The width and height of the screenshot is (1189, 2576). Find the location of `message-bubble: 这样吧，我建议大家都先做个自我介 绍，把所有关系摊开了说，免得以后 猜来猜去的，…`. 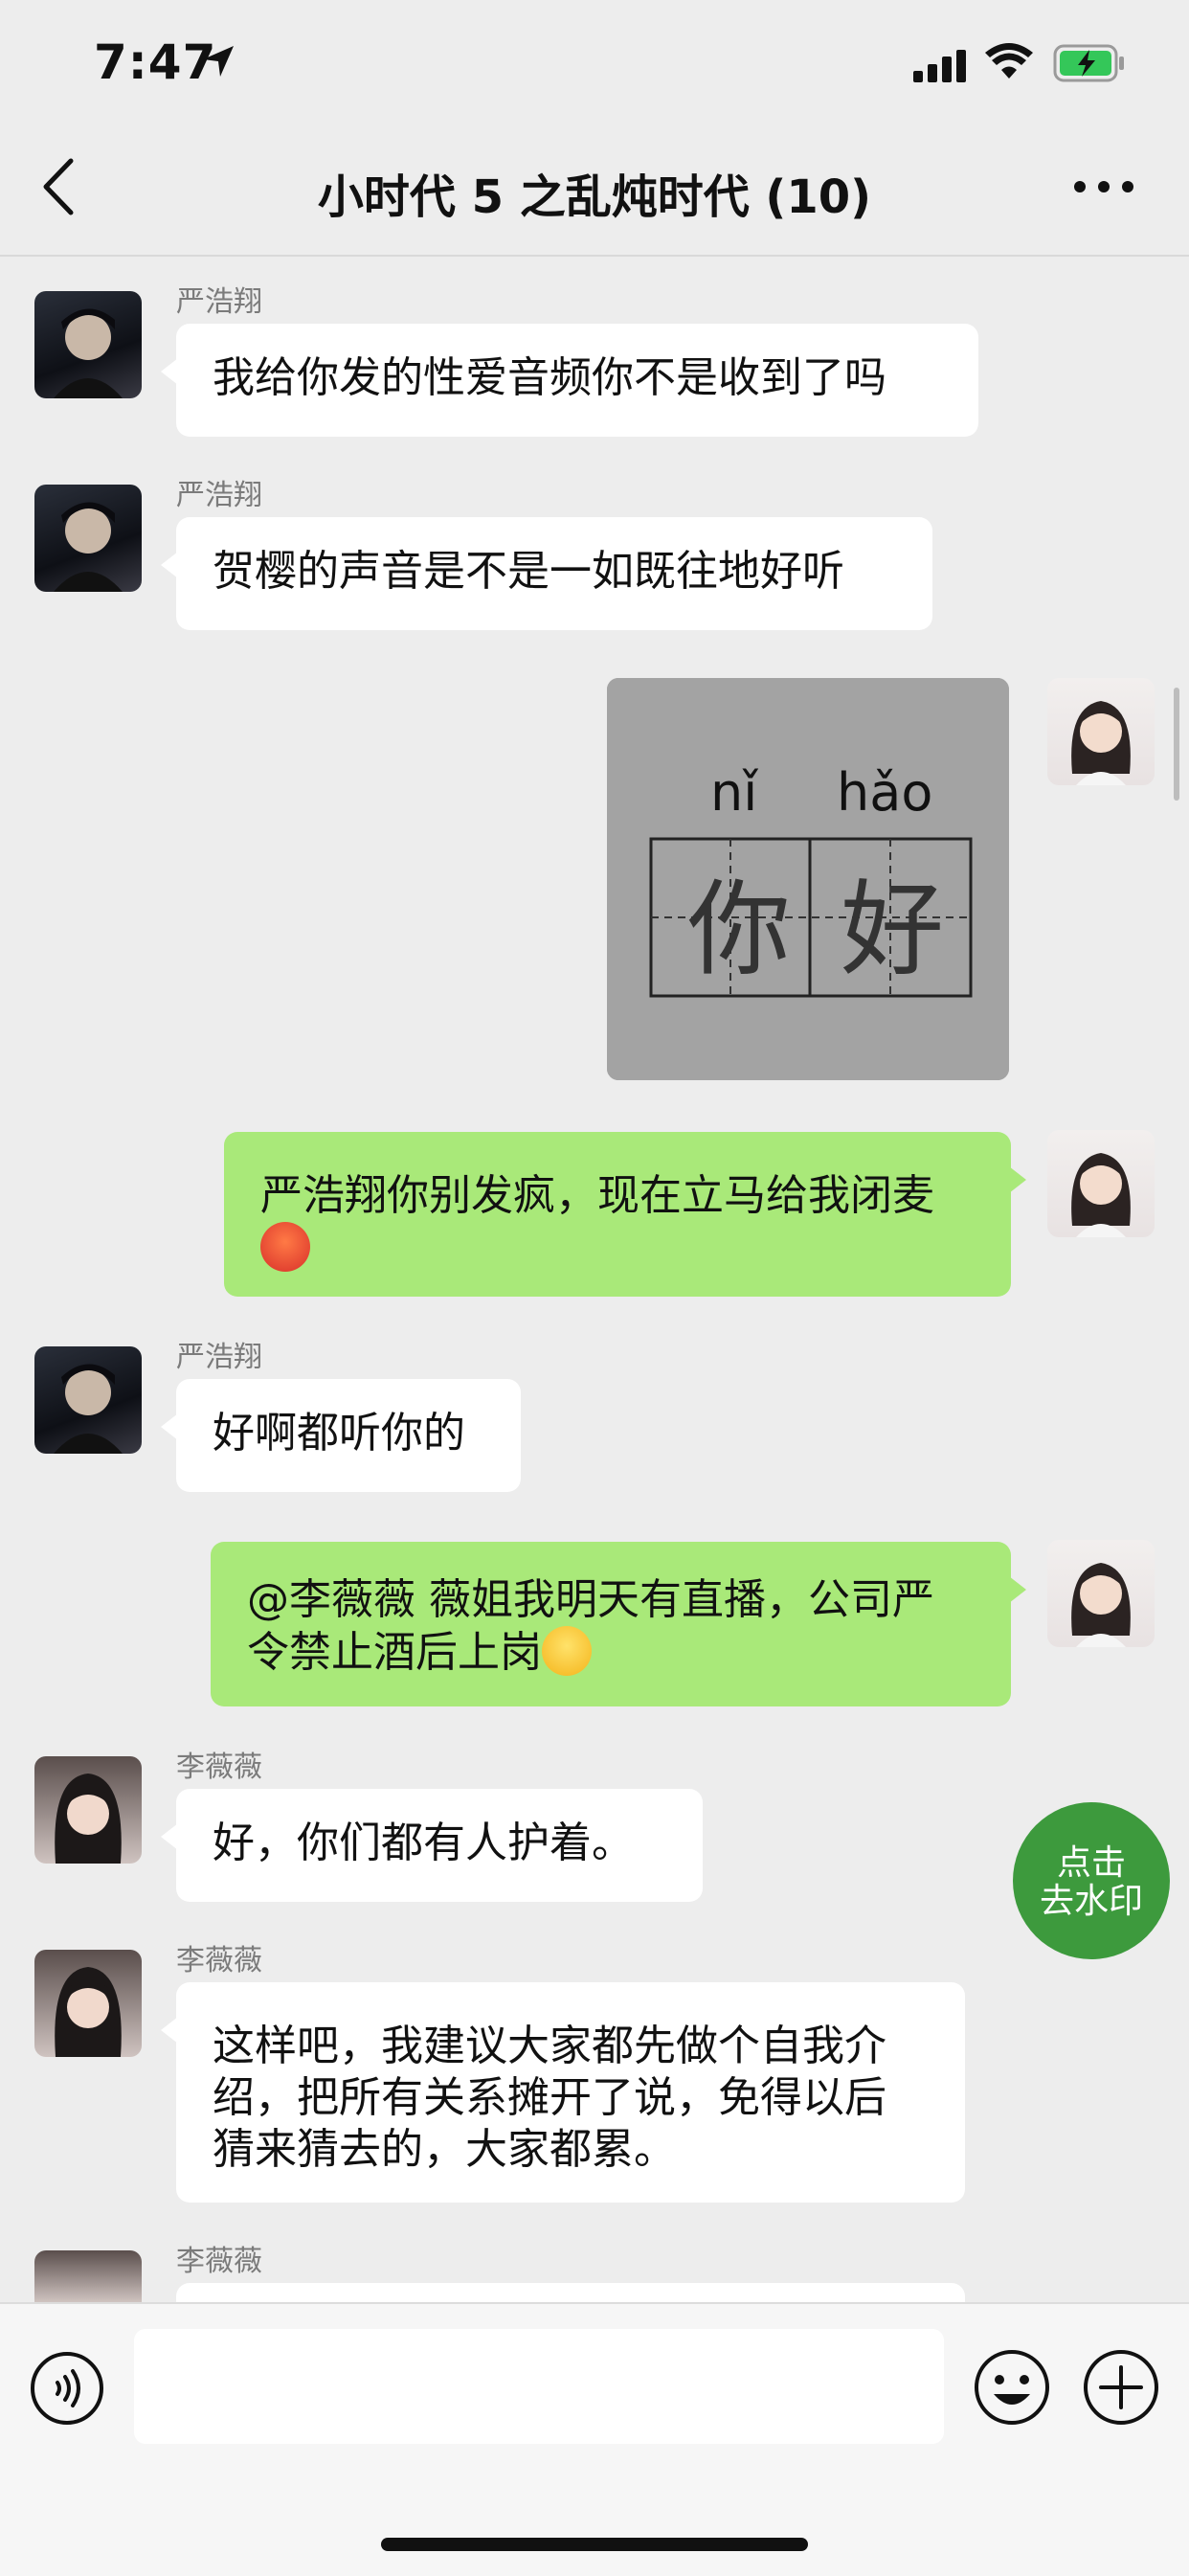

message-bubble: 这样吧，我建议大家都先做个自我介 绍，把所有关系摊开了说，免得以后 猜来猜去的，… is located at coordinates (563, 2092).